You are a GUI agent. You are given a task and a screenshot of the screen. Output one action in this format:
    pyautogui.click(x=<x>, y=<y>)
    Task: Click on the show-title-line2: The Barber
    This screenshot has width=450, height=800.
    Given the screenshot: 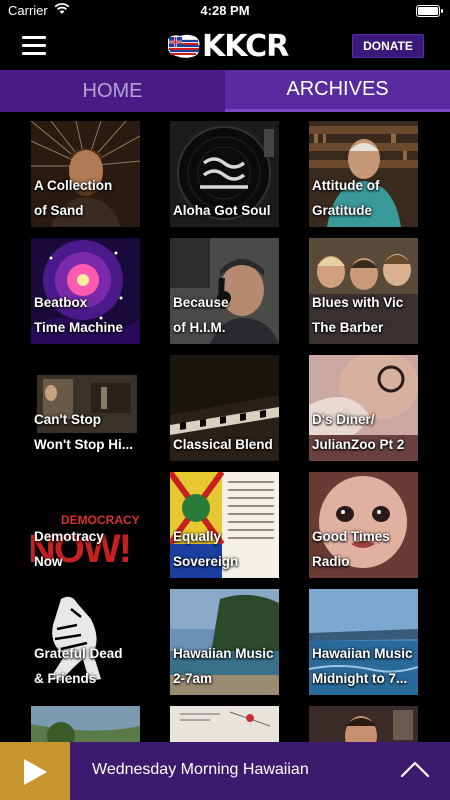 What is the action you would take?
    pyautogui.click(x=348, y=327)
    